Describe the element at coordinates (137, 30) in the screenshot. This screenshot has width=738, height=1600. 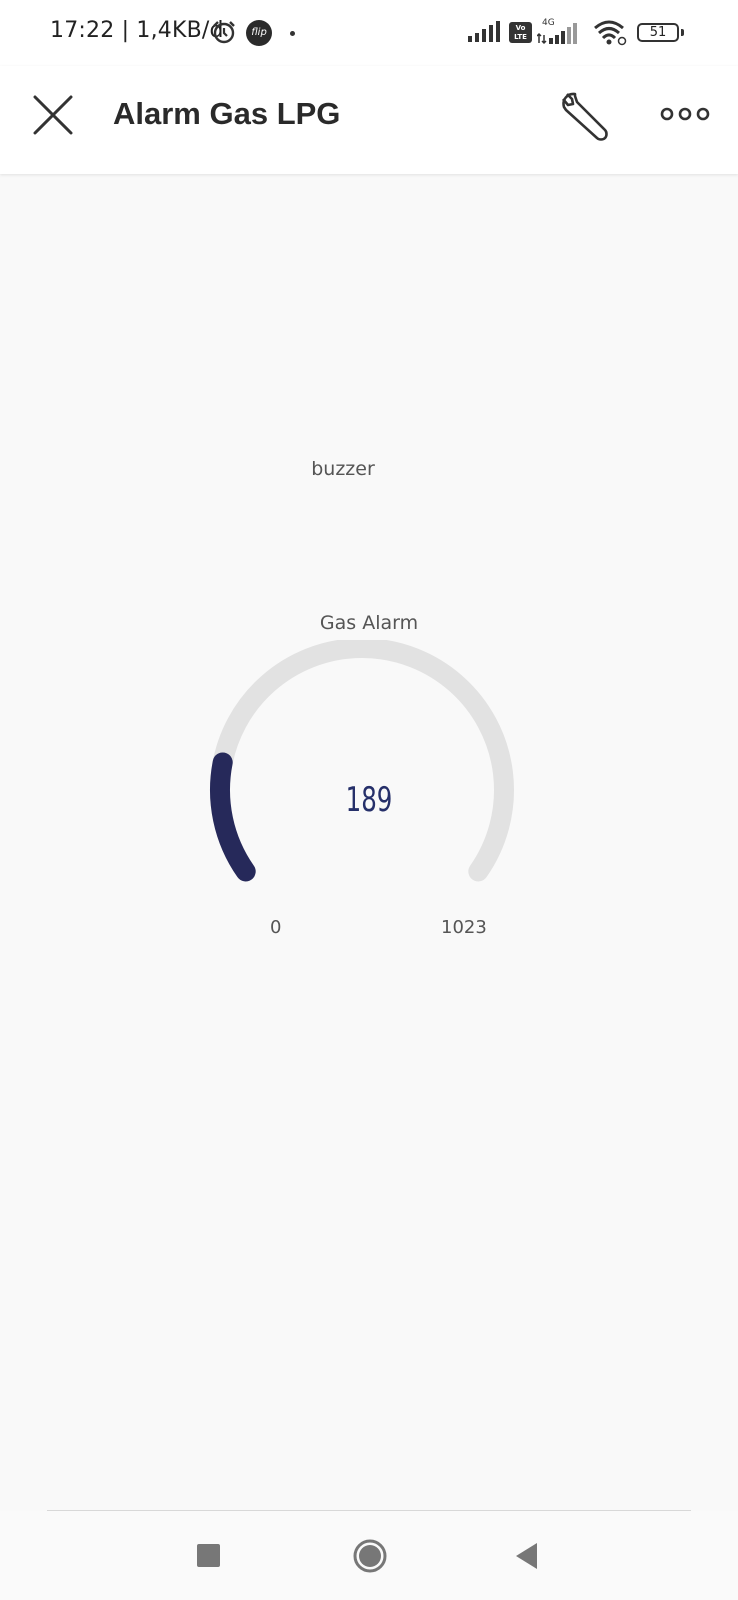
I see `status-time: 17:22 | 1,4KB/d` at that location.